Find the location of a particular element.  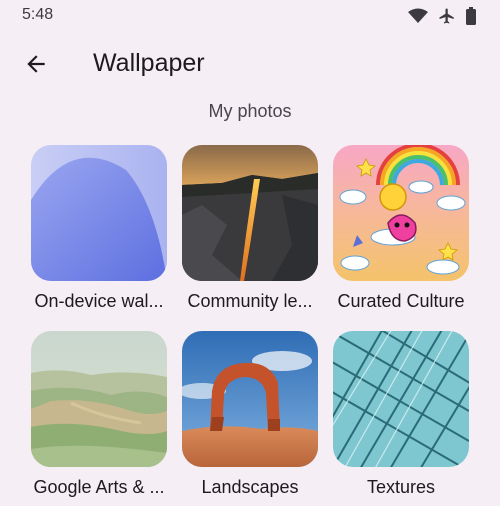

back-arrow-icon is located at coordinates (36, 66).